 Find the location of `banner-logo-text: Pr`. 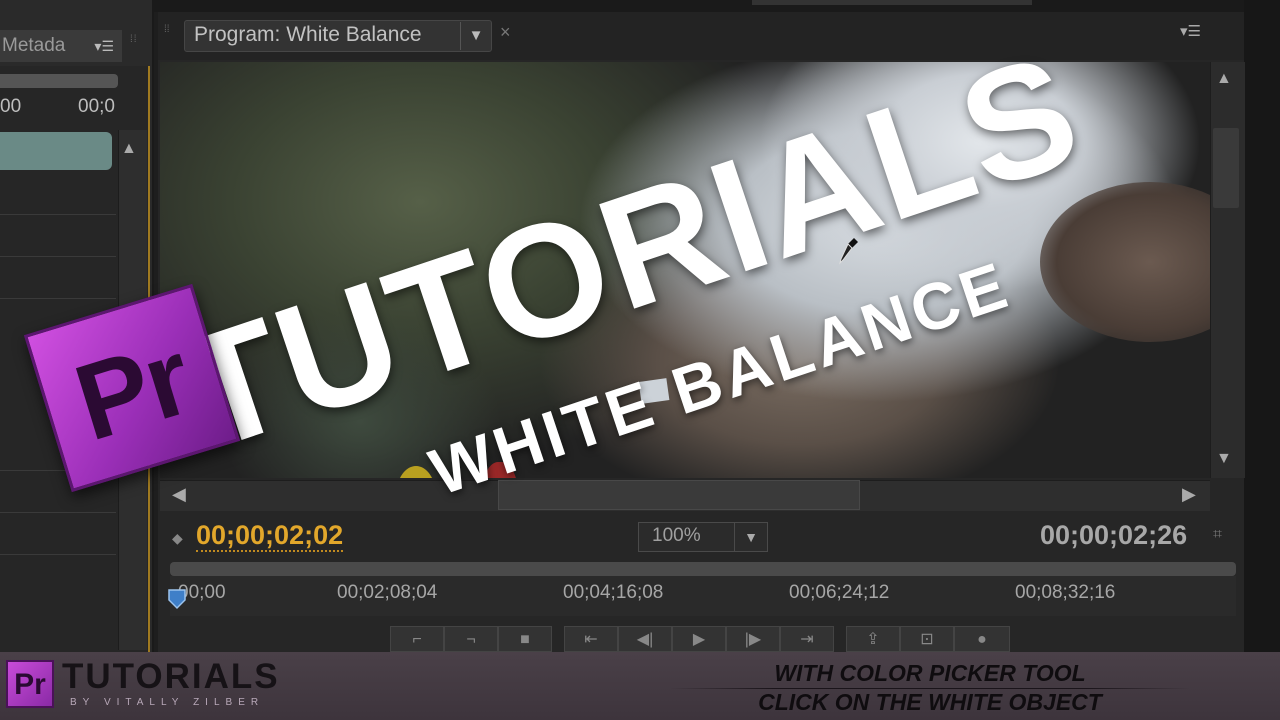

banner-logo-text: Pr is located at coordinates (30, 684).